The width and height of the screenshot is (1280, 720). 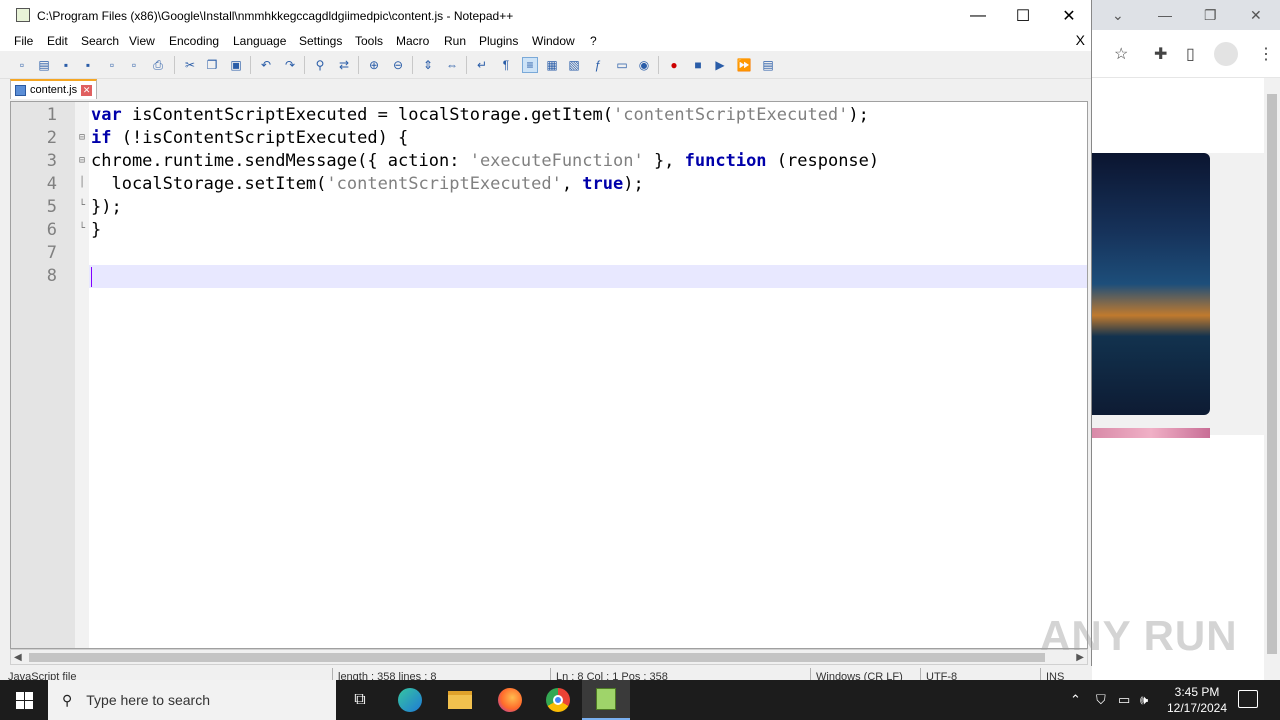 What do you see at coordinates (320, 65) in the screenshot?
I see `find-icon: ⚲` at bounding box center [320, 65].